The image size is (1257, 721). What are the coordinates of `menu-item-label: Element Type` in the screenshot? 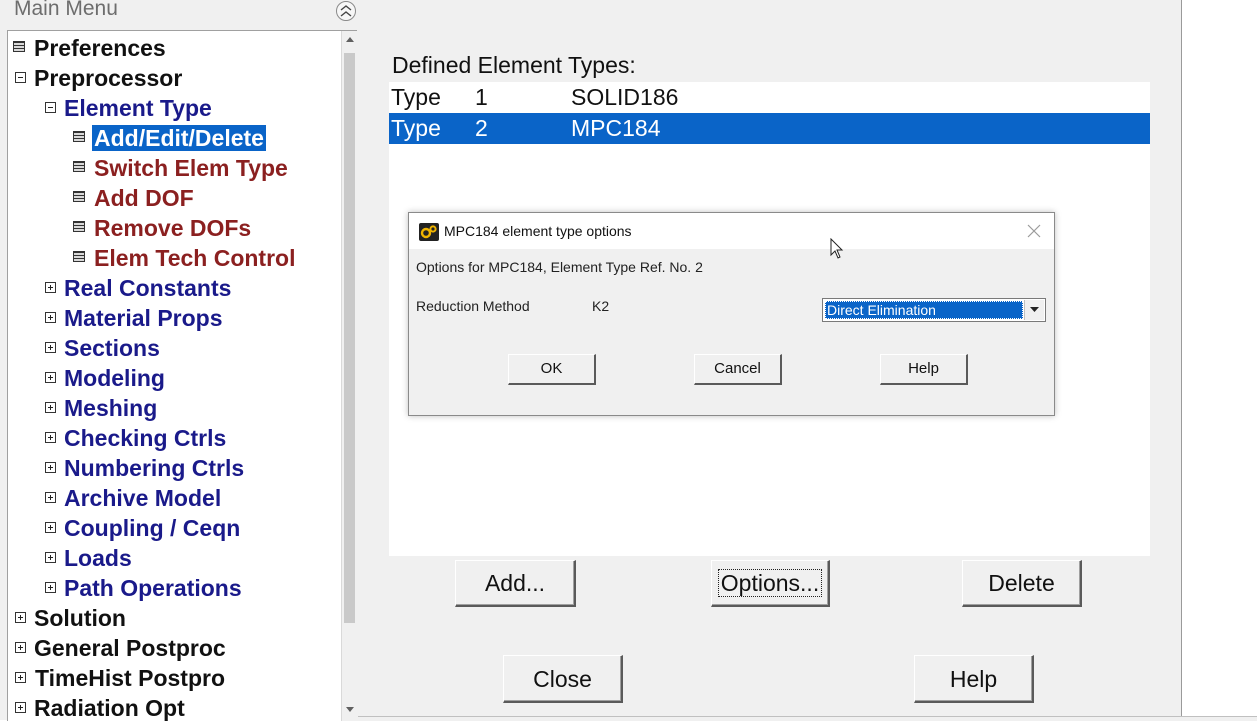 It's located at (138, 108).